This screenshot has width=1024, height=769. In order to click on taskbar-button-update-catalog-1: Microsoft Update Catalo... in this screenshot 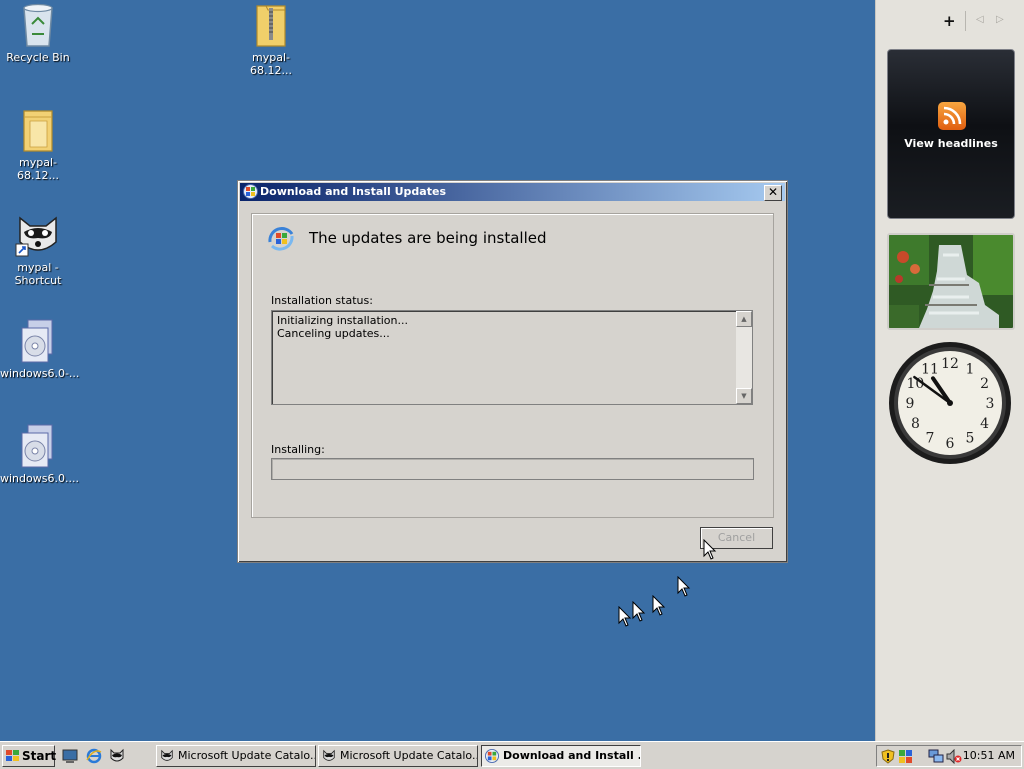, I will do `click(236, 756)`.